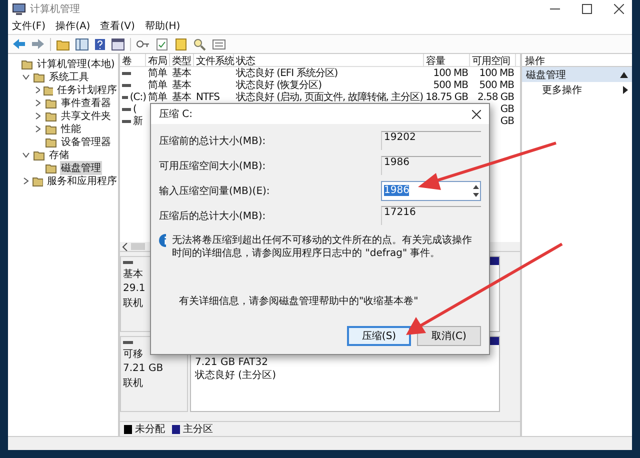 The image size is (640, 458). What do you see at coordinates (447, 97) in the screenshot?
I see `table-cell: 18.75 GB` at bounding box center [447, 97].